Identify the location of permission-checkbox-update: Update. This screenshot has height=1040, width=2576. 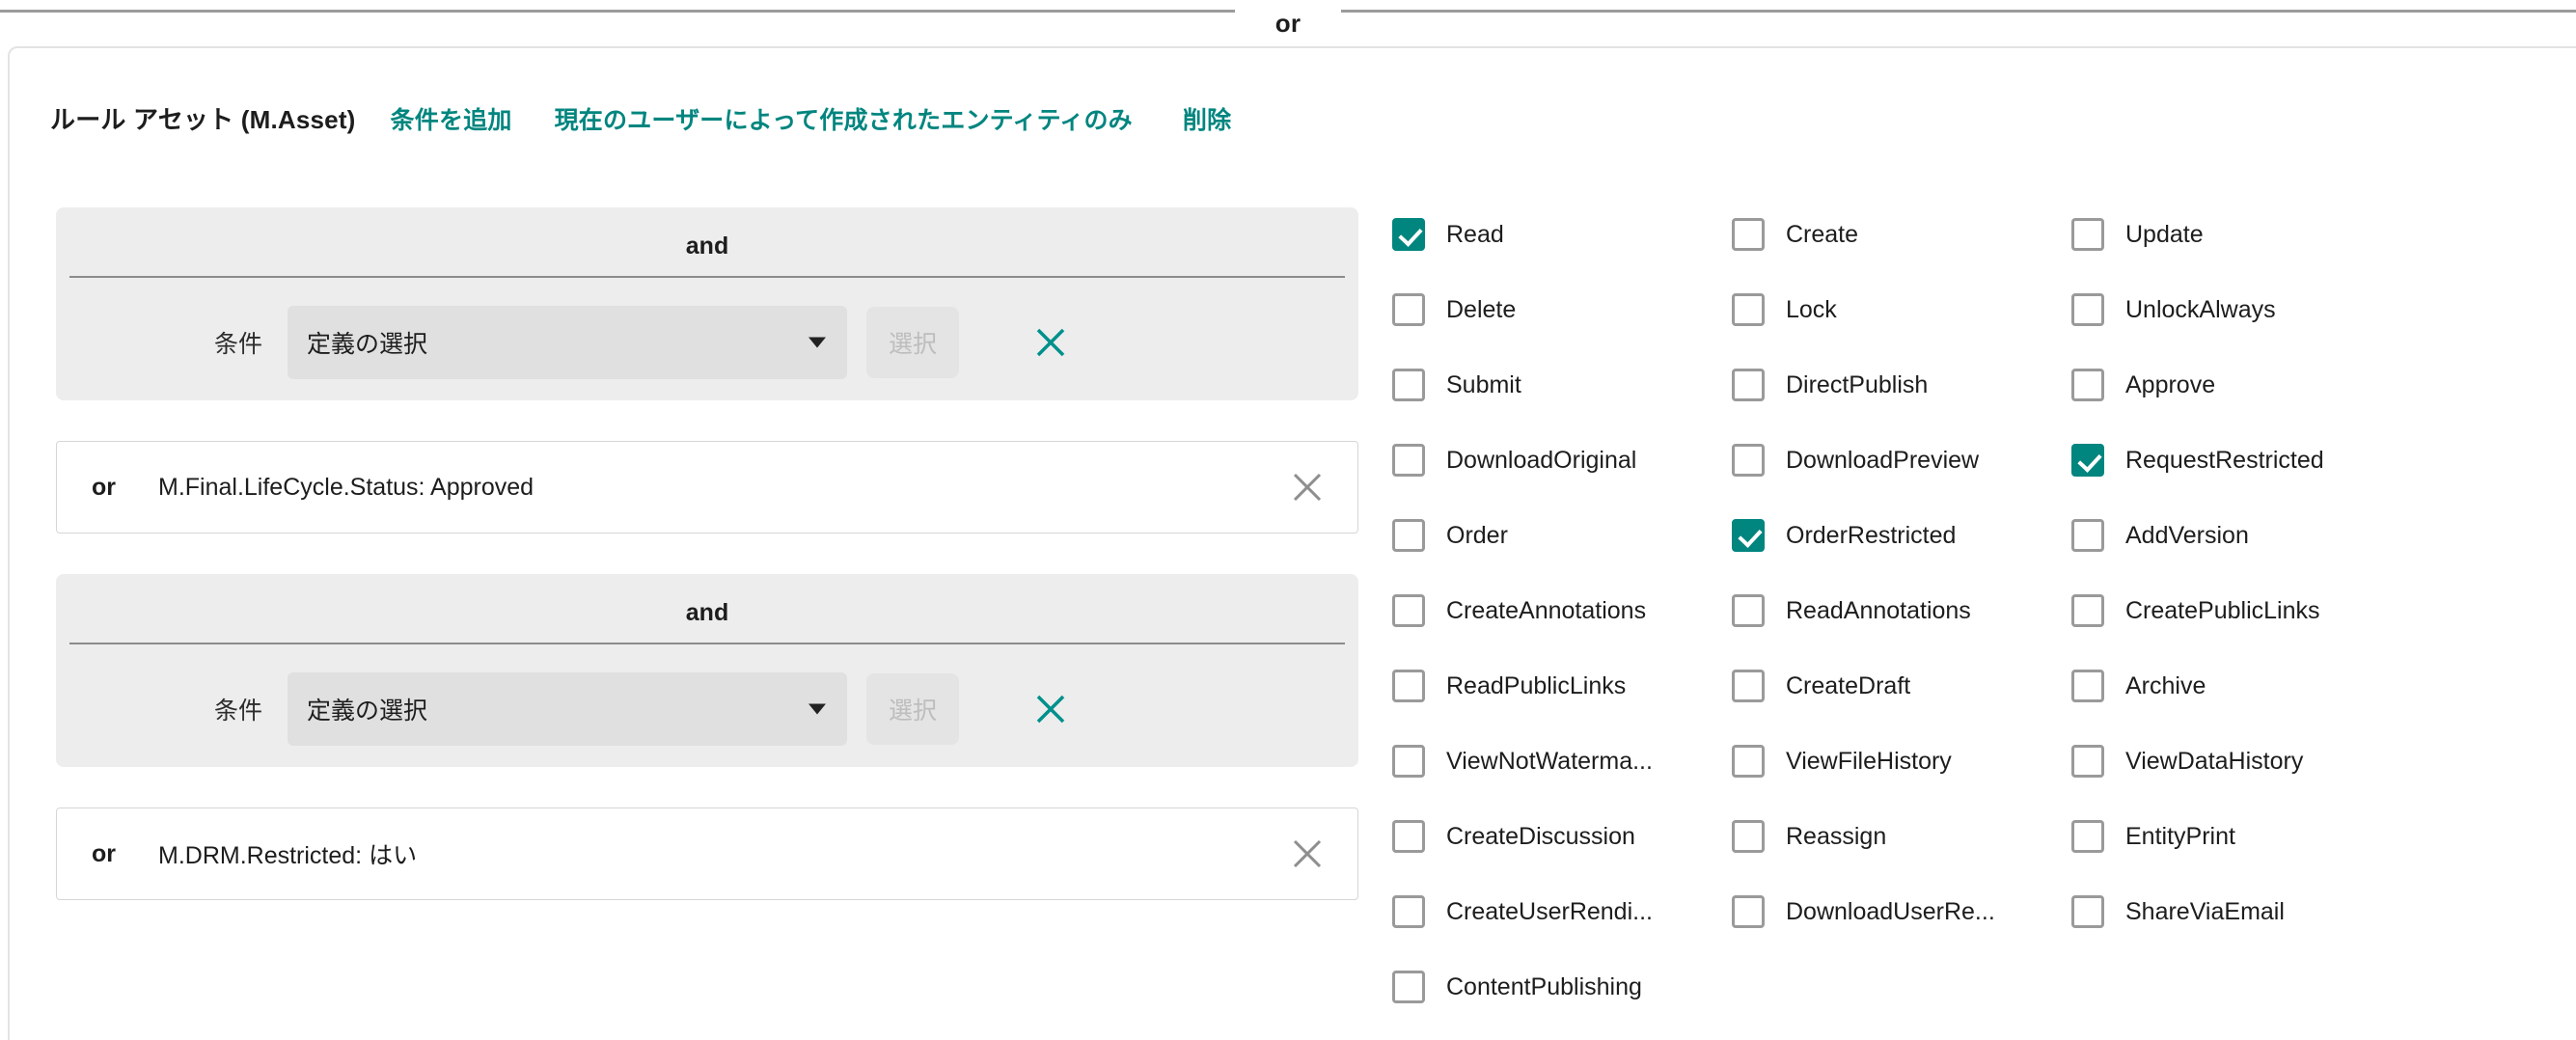
(2241, 235).